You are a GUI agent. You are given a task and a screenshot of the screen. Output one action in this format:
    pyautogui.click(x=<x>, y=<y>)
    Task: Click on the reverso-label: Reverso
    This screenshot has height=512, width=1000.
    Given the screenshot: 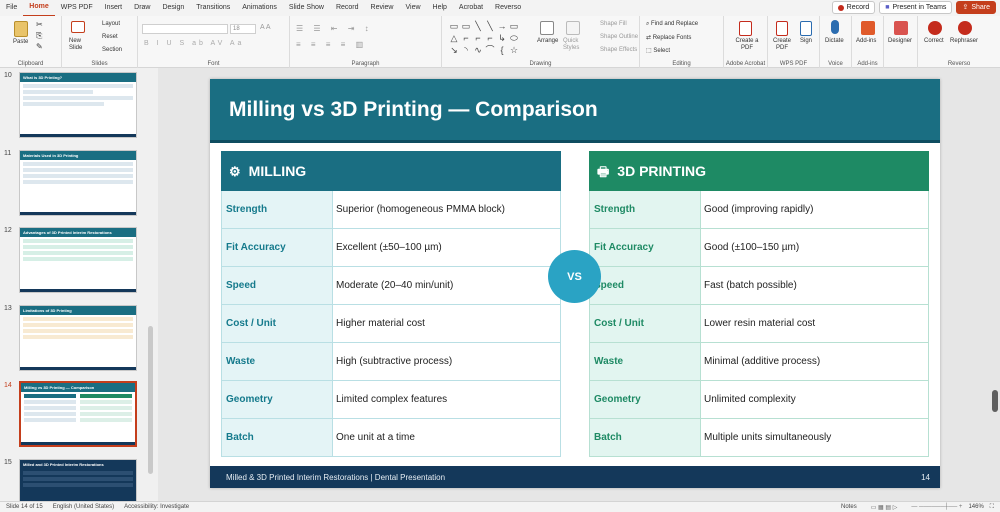 What is the action you would take?
    pyautogui.click(x=959, y=64)
    